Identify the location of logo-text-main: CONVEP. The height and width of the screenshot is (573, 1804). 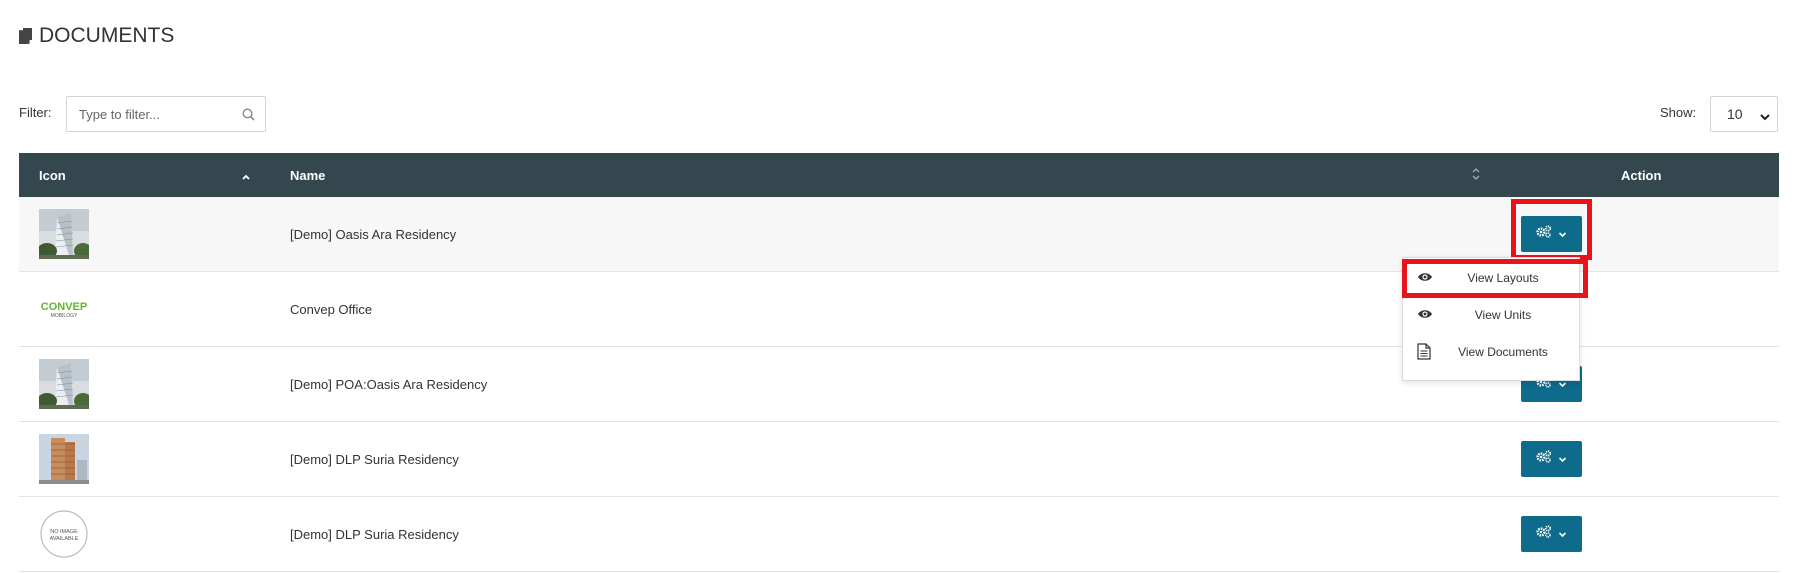
(64, 307).